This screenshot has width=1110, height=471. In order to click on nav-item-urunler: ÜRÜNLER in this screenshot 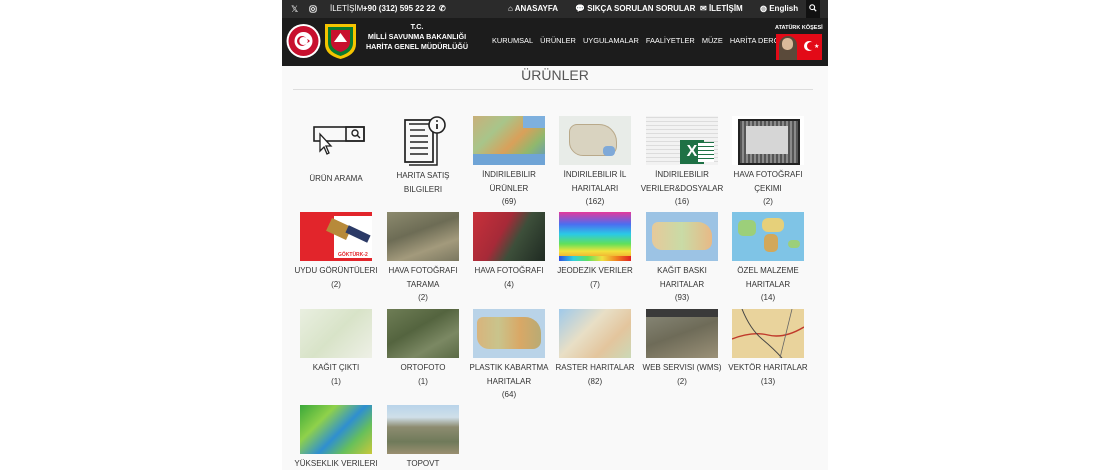, I will do `click(558, 40)`.